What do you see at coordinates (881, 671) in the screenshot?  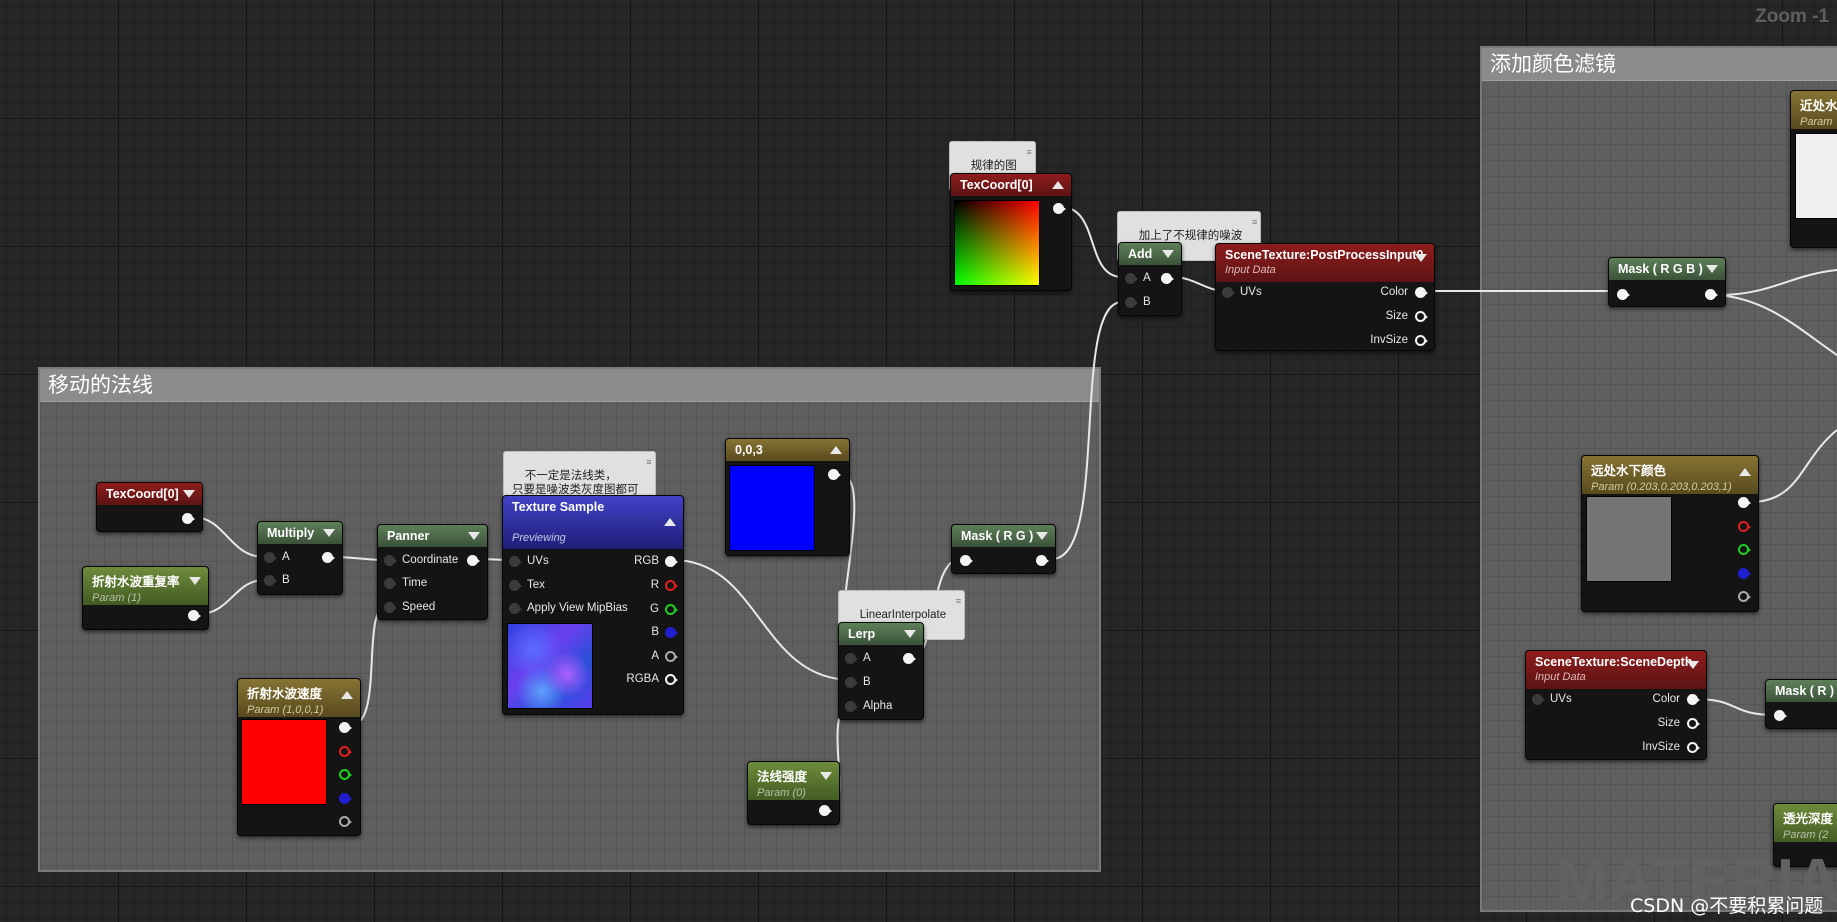 I see `node-lerp: Lerp A B Alpha` at bounding box center [881, 671].